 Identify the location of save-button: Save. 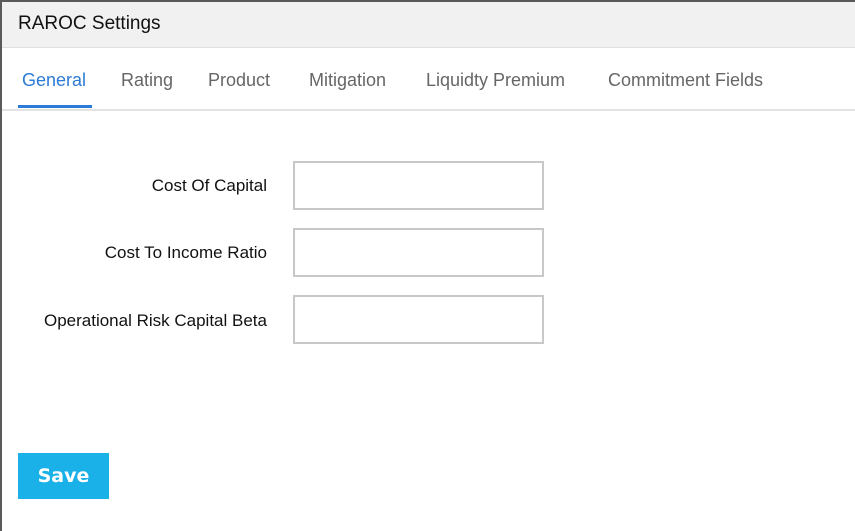
(63, 476).